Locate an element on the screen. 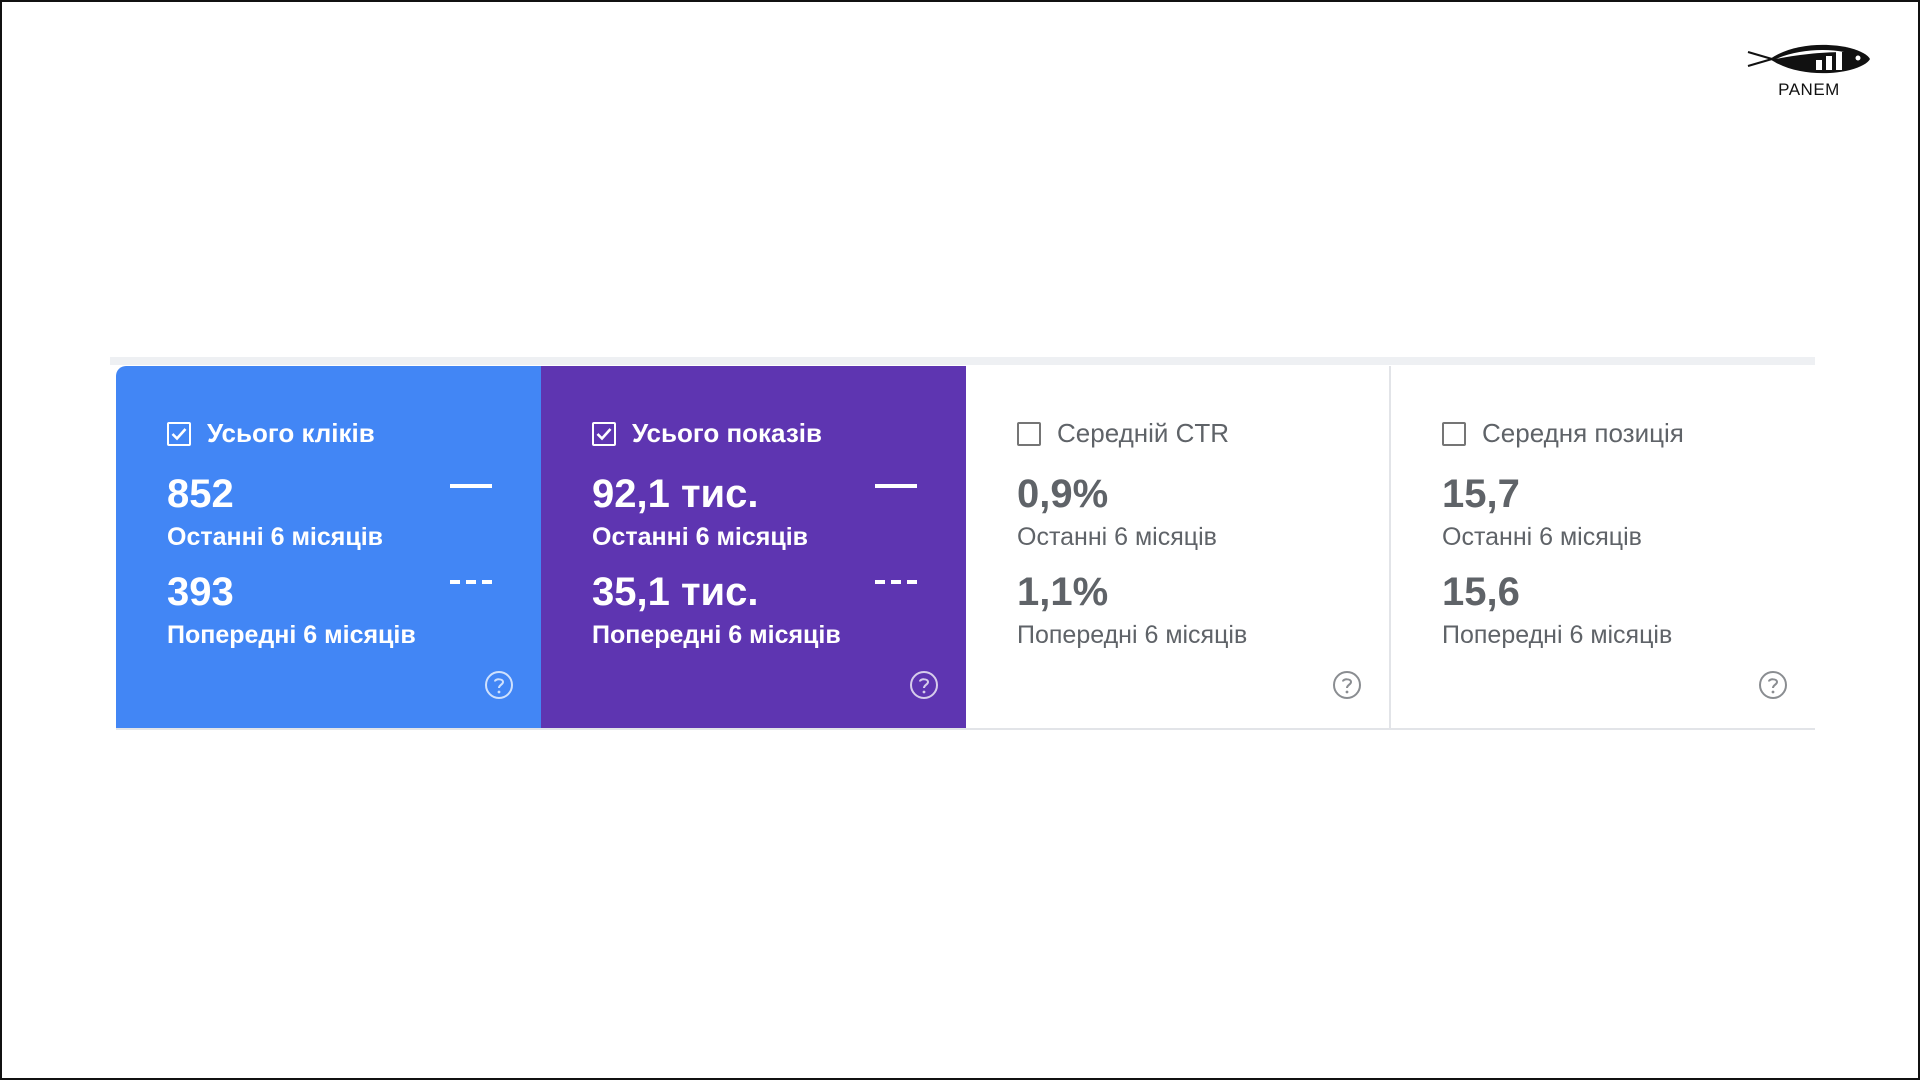 The width and height of the screenshot is (1920, 1080). metric-label: Середня позиція is located at coordinates (1583, 433).